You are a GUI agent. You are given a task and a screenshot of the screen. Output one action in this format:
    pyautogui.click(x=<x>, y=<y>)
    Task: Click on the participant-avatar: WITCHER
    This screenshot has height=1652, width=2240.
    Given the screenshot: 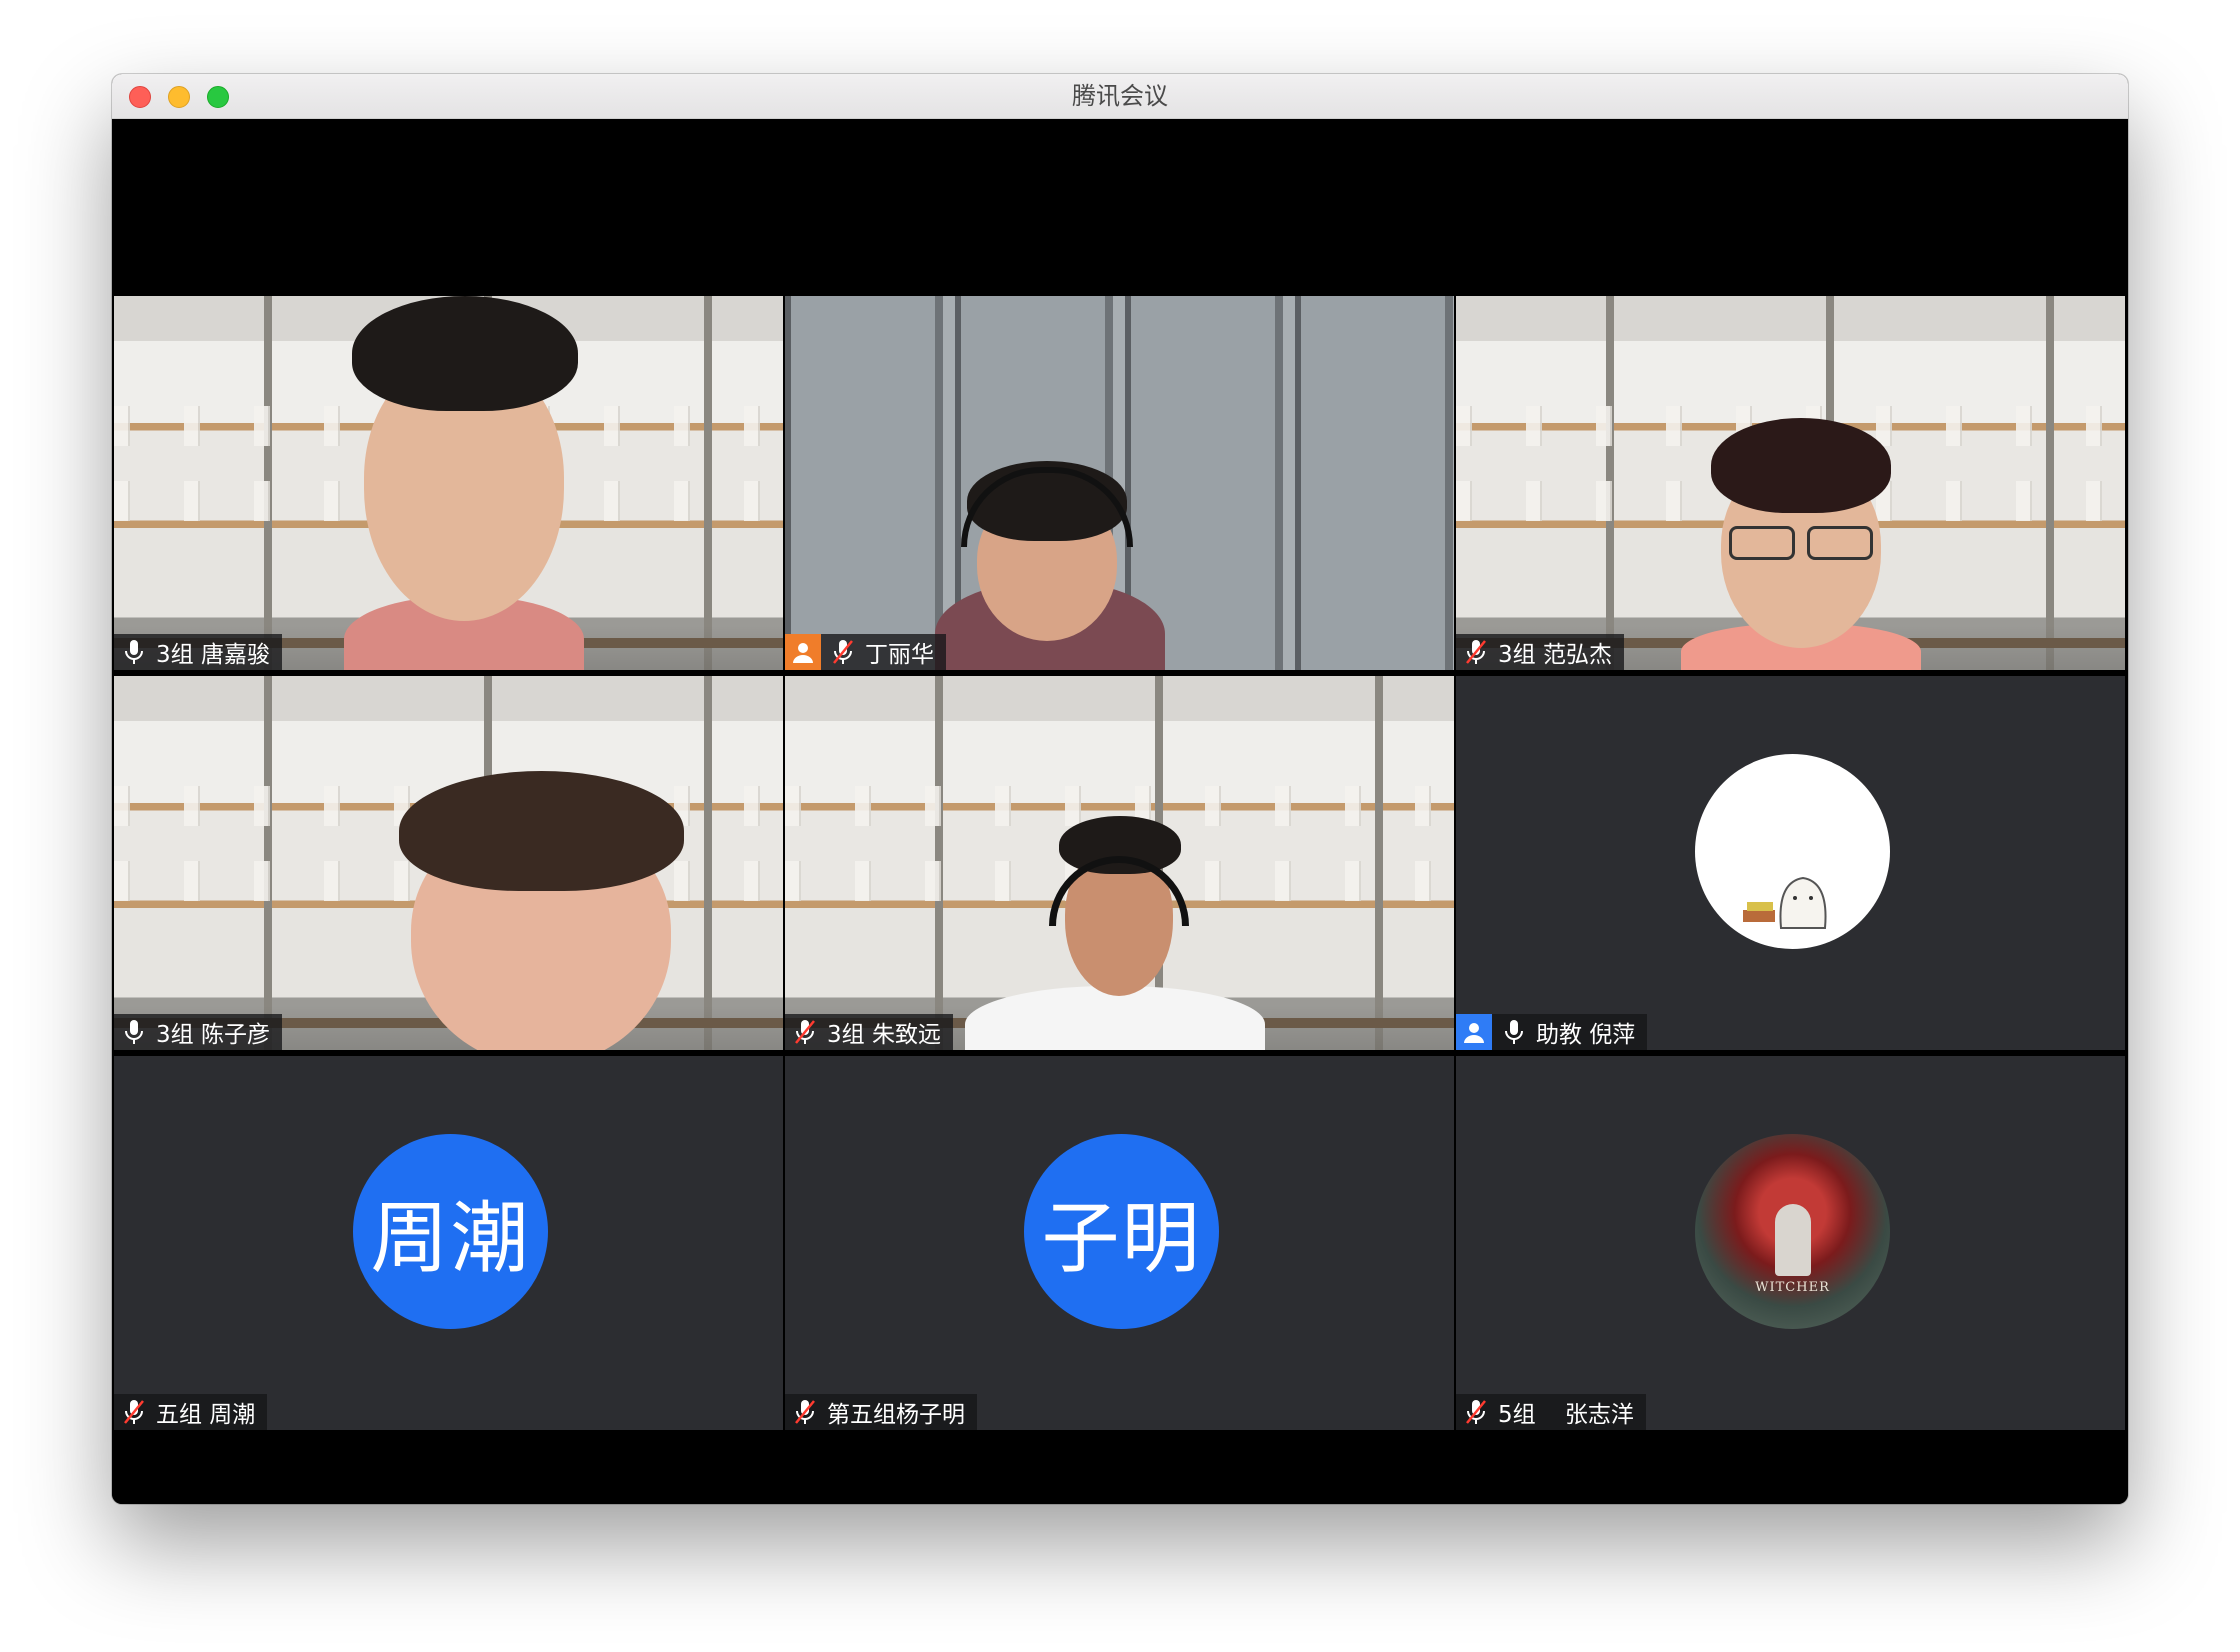 What is the action you would take?
    pyautogui.click(x=1792, y=1231)
    